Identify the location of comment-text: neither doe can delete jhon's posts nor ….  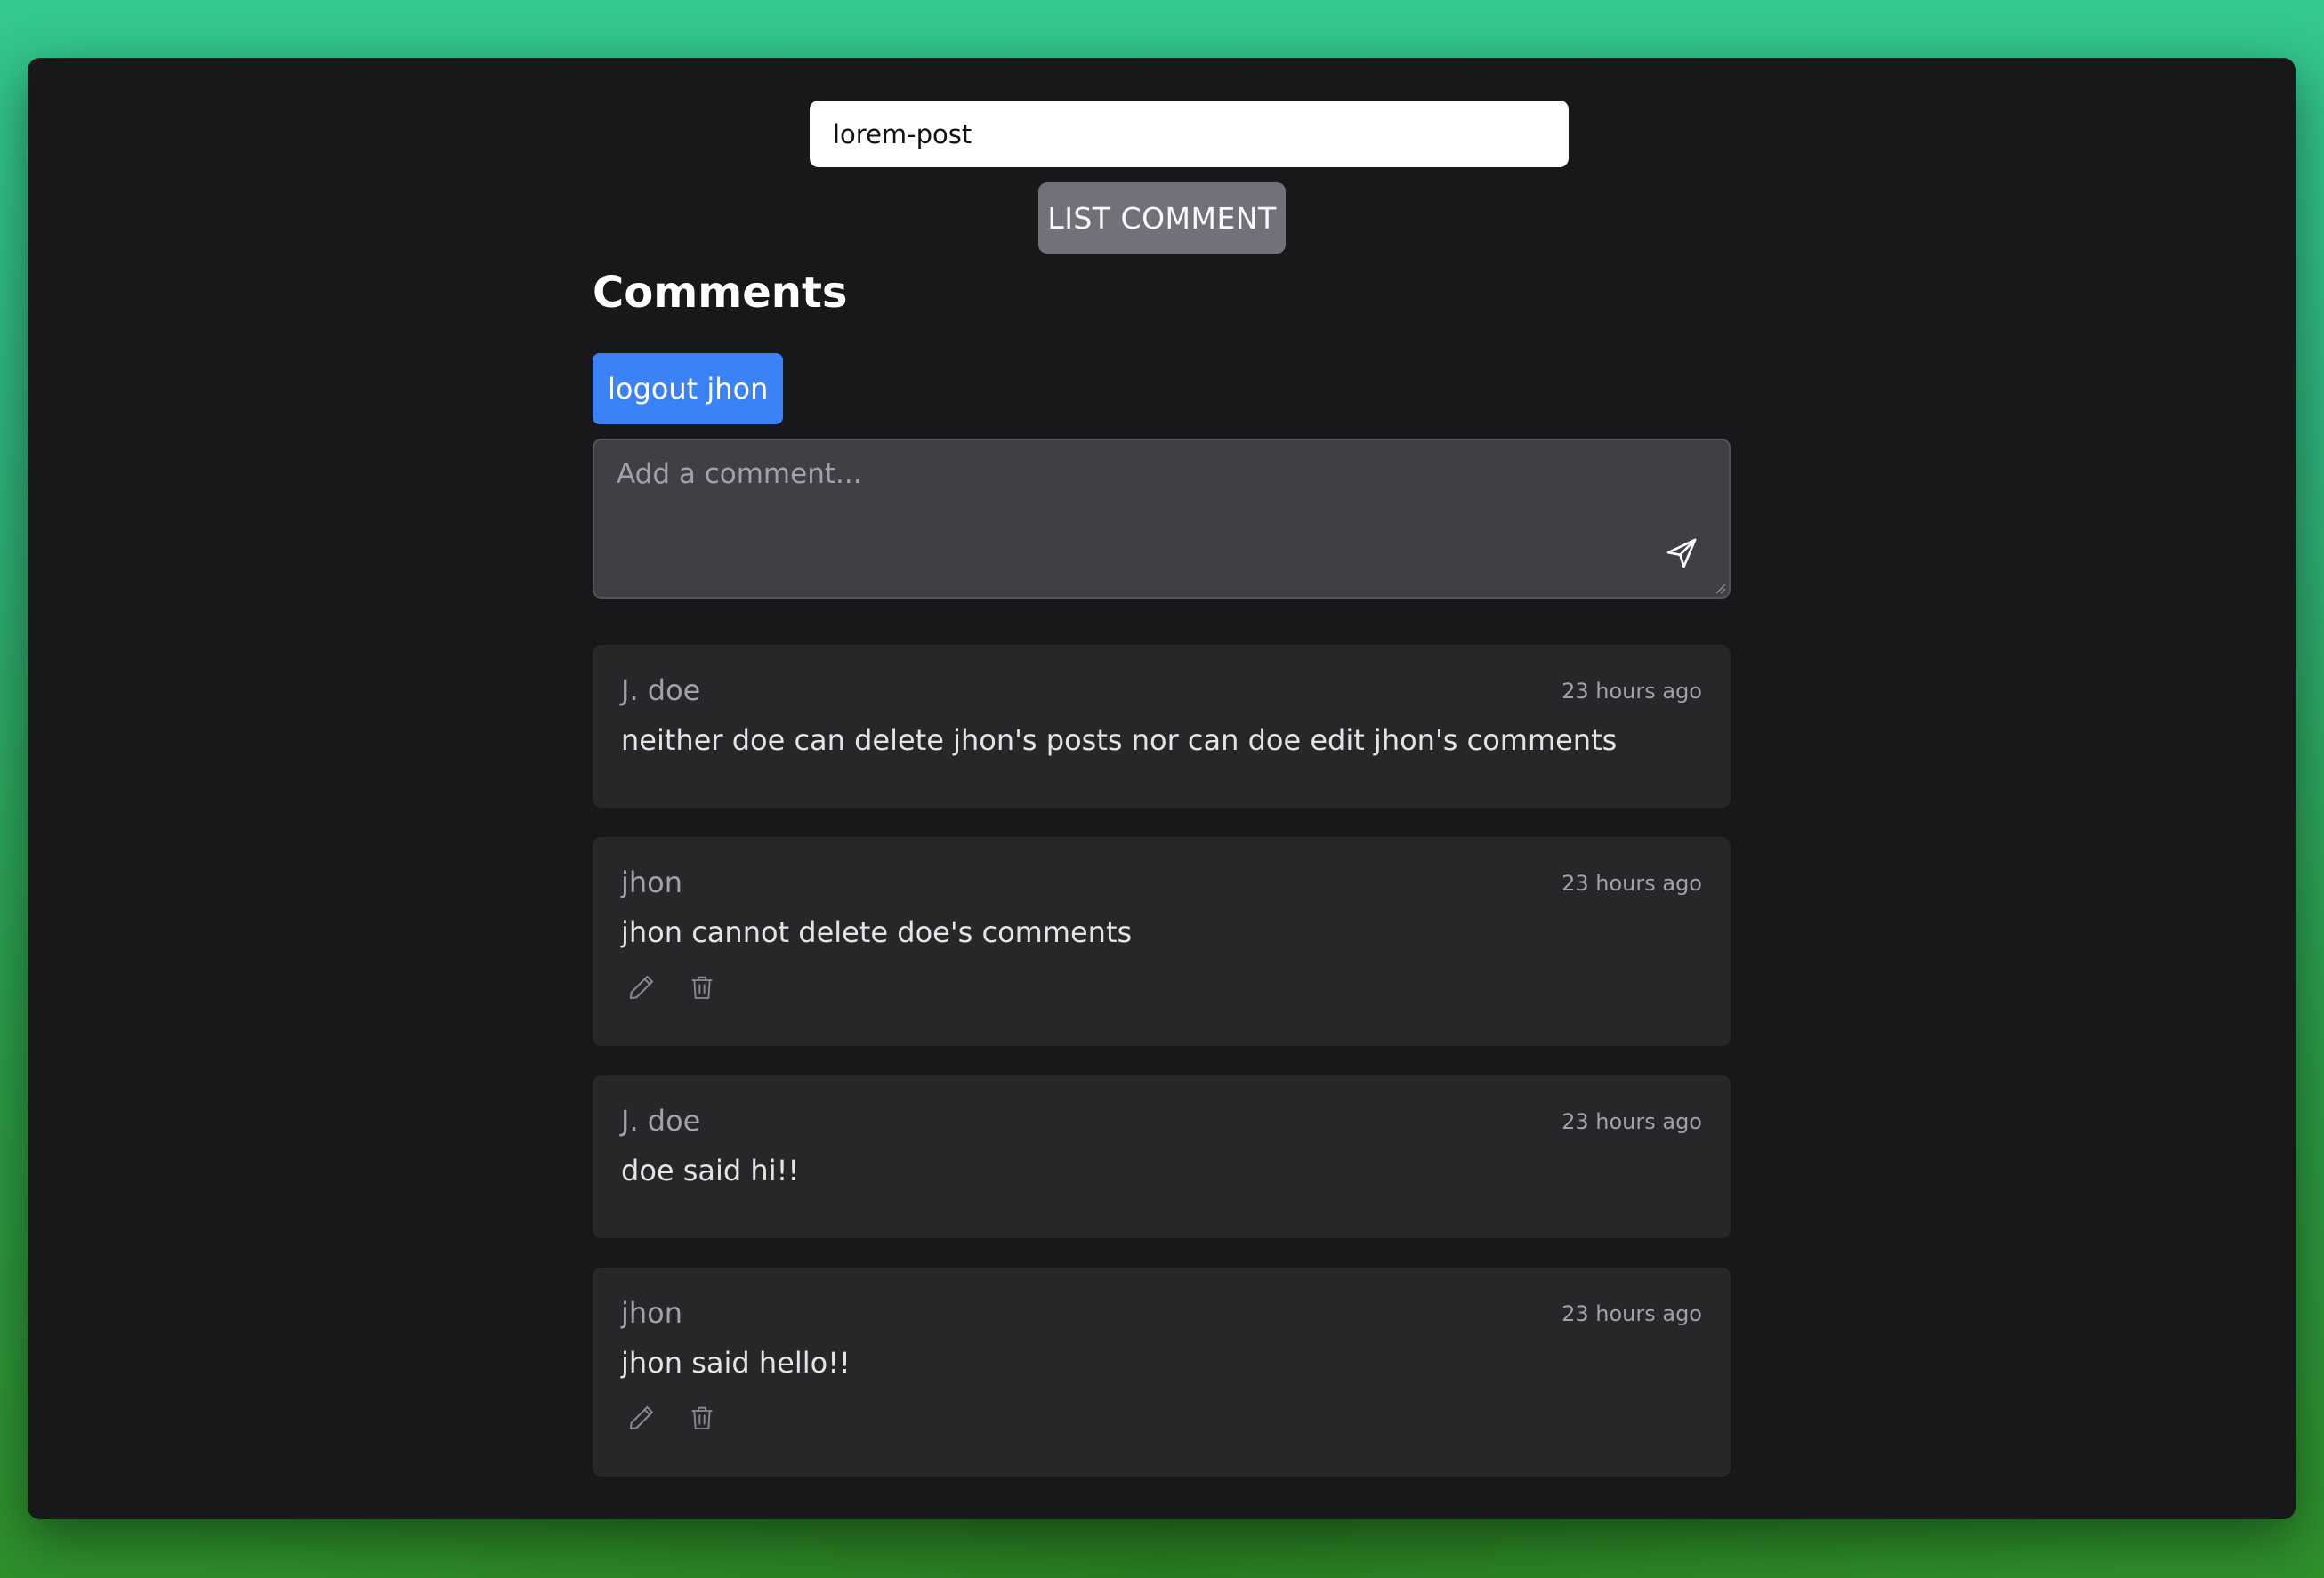
(1119, 740).